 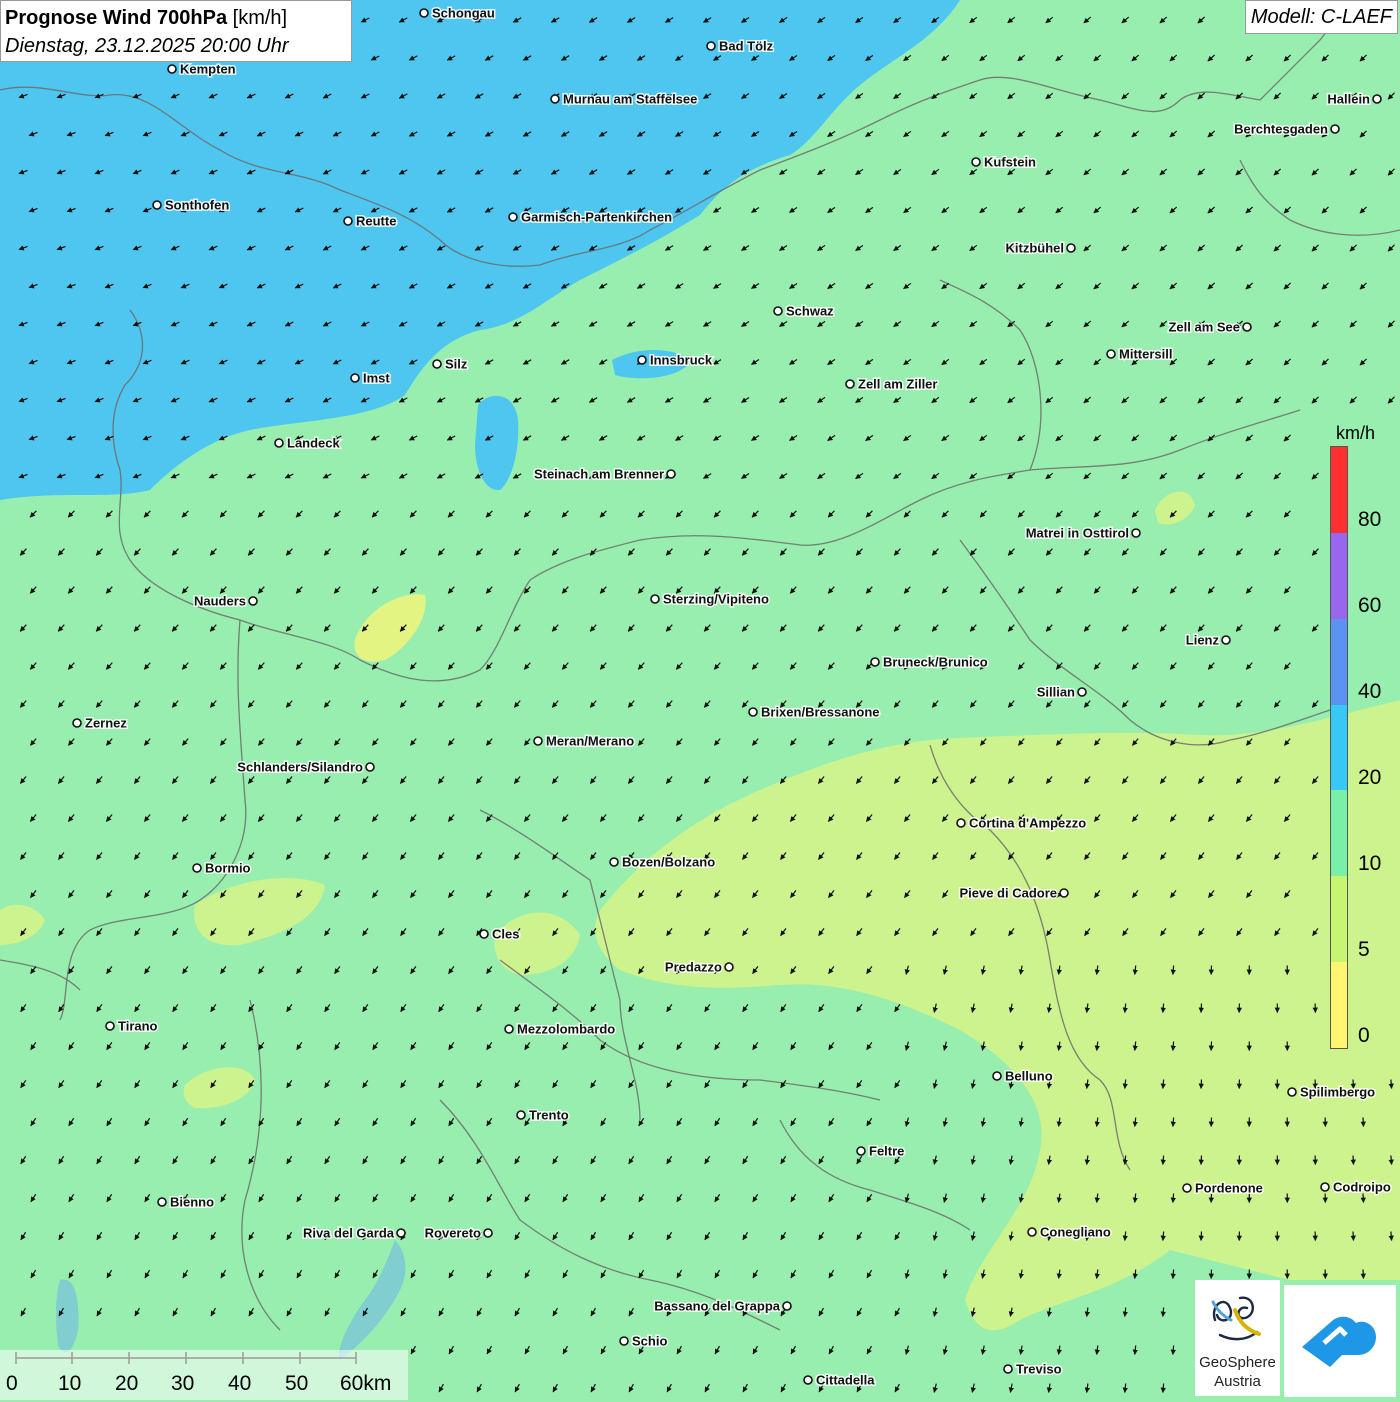 I want to click on city-sterzing-vipiteno: Sterzing/Vipiteno, so click(x=710, y=599).